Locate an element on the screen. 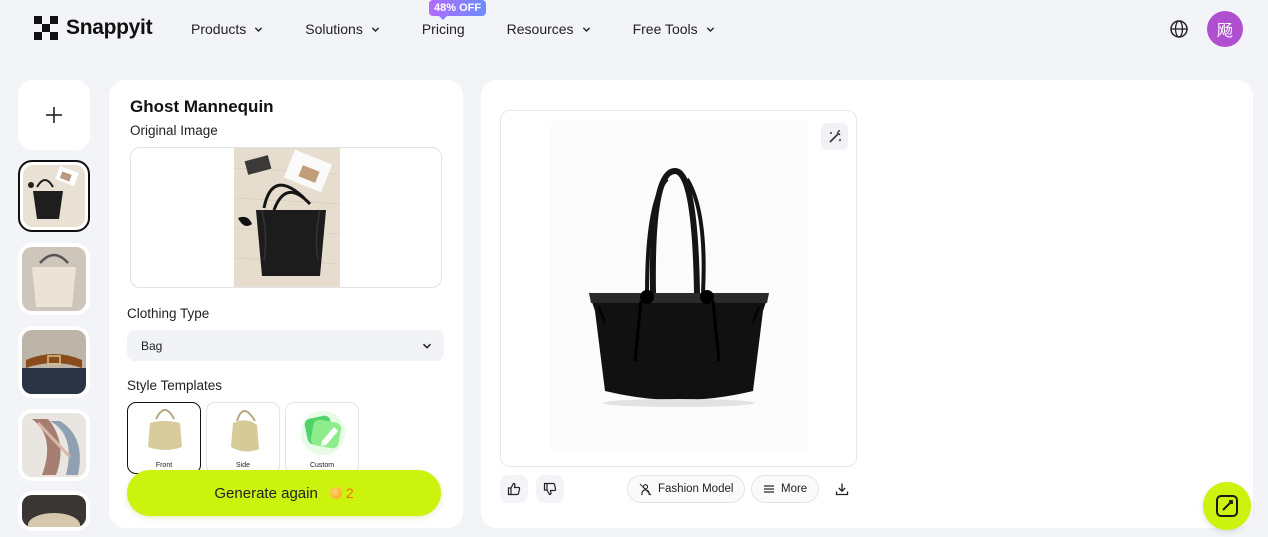  history-thumbnail-belt is located at coordinates (54, 362).